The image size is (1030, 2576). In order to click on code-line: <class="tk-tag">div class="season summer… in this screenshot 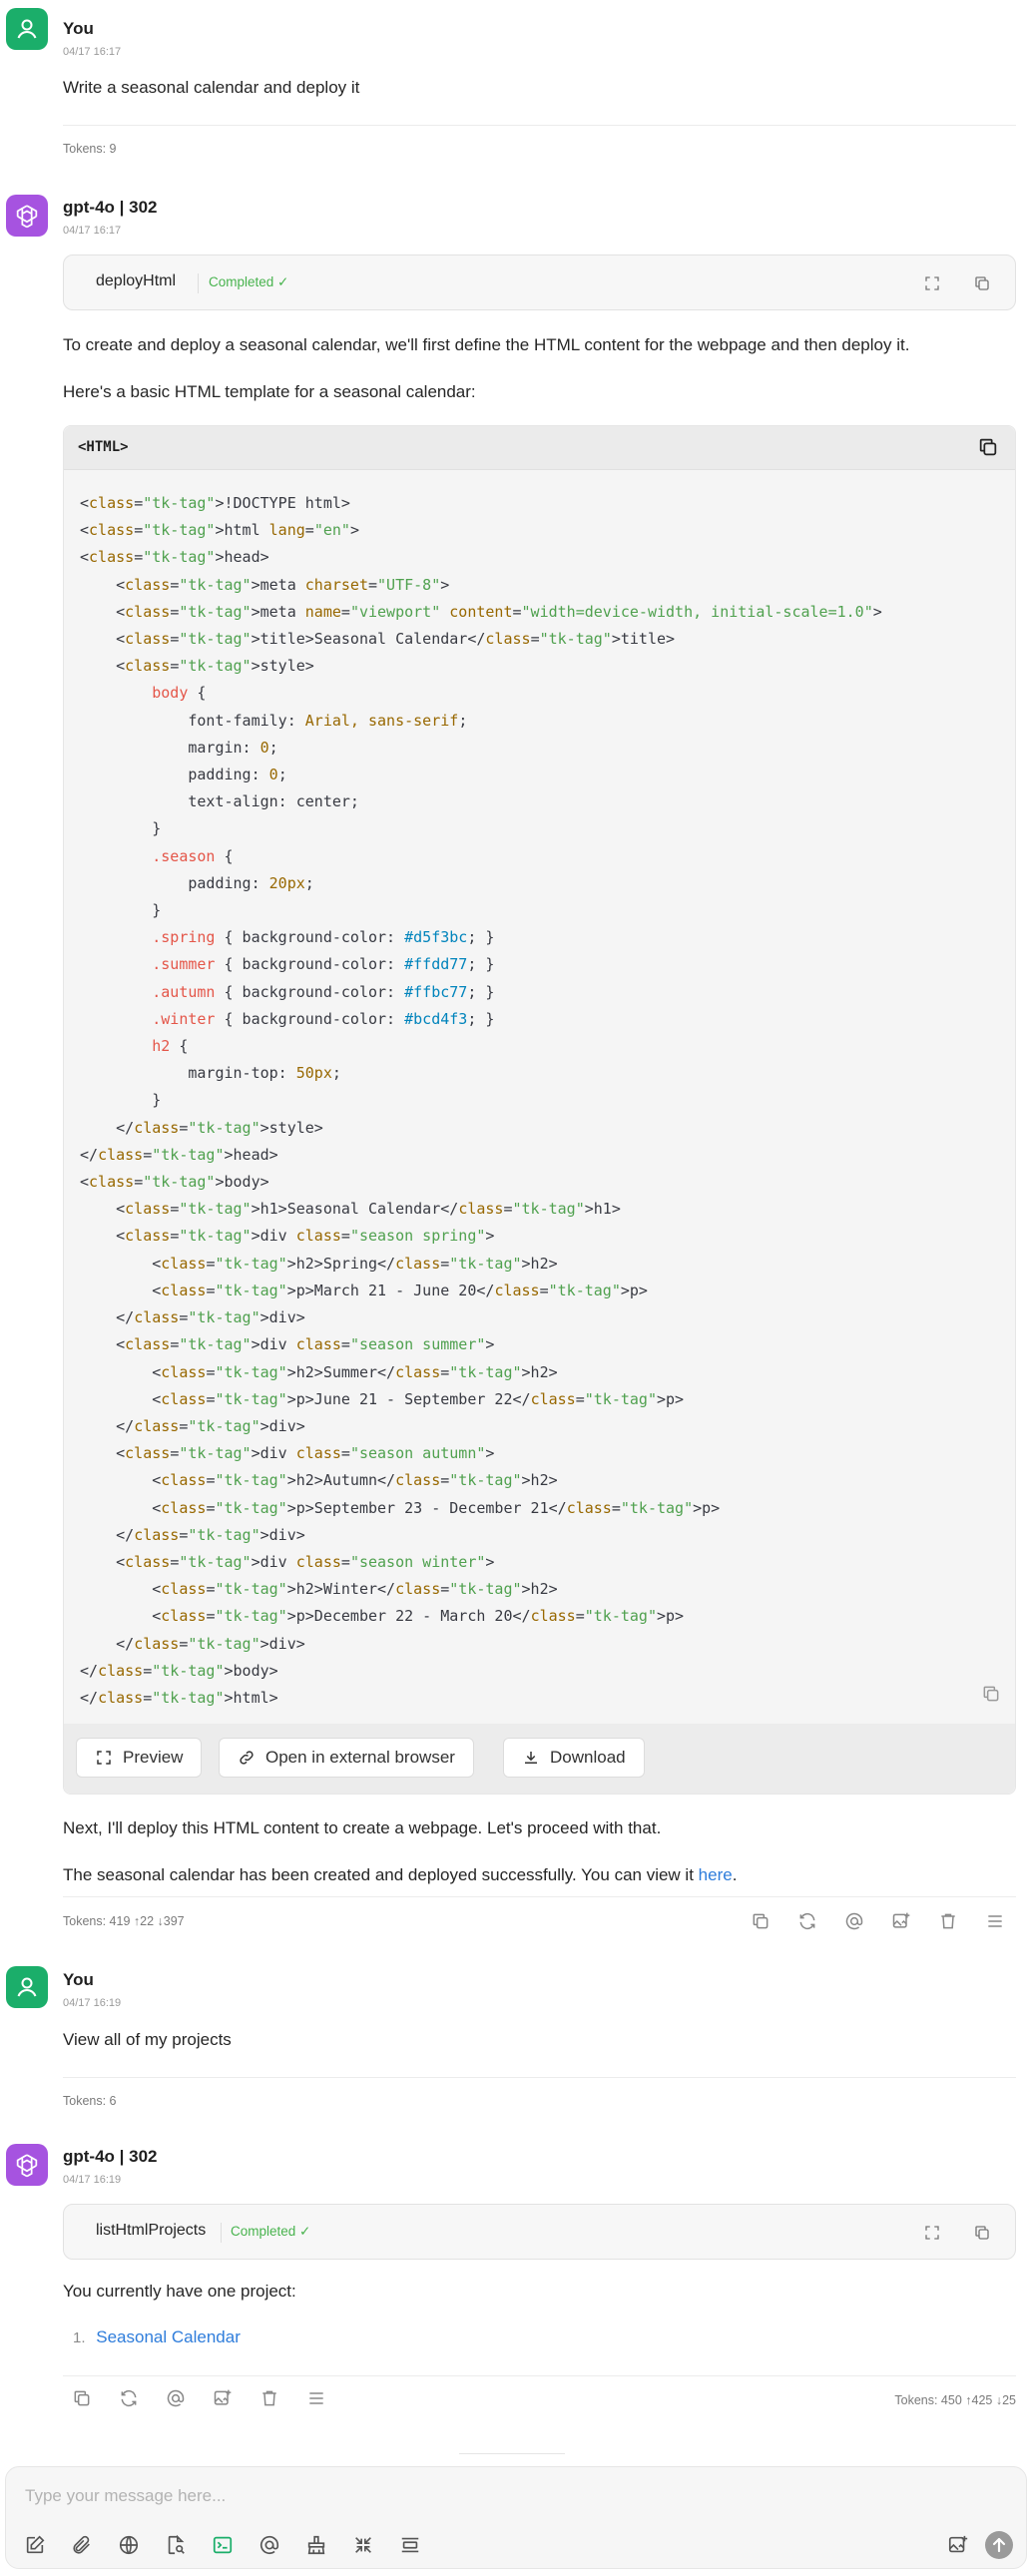, I will do `click(287, 1345)`.